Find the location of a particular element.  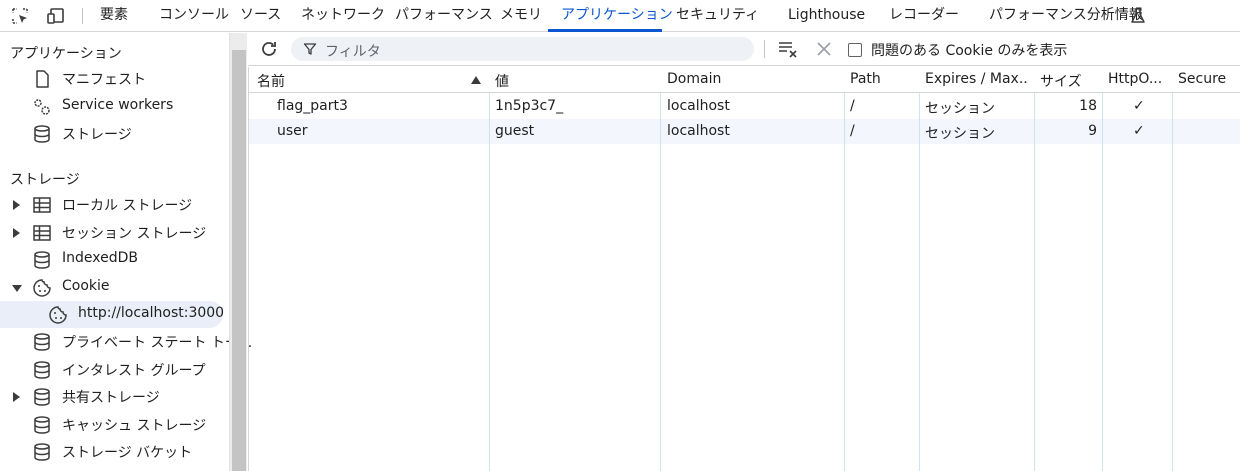

tab-lighthouse: Lighthouse is located at coordinates (826, 16).